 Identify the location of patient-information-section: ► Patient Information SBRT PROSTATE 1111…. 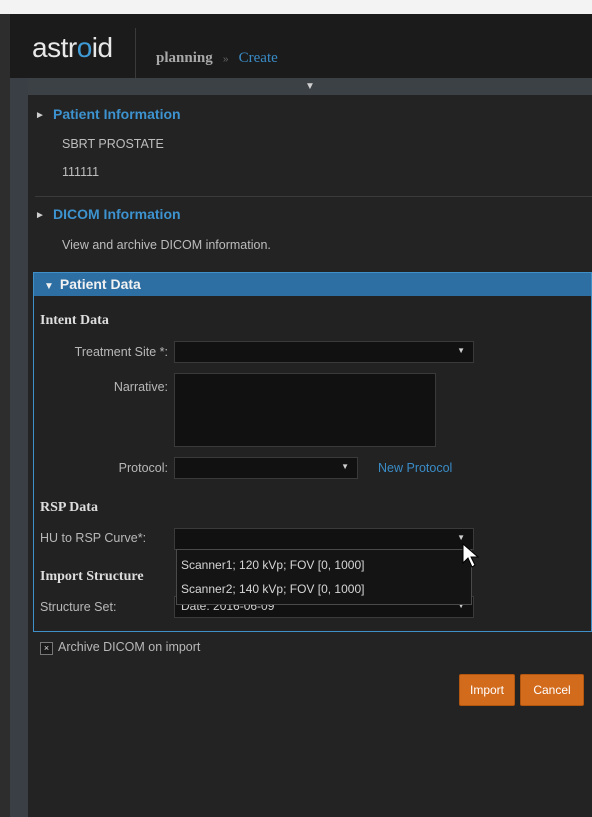
(313, 151).